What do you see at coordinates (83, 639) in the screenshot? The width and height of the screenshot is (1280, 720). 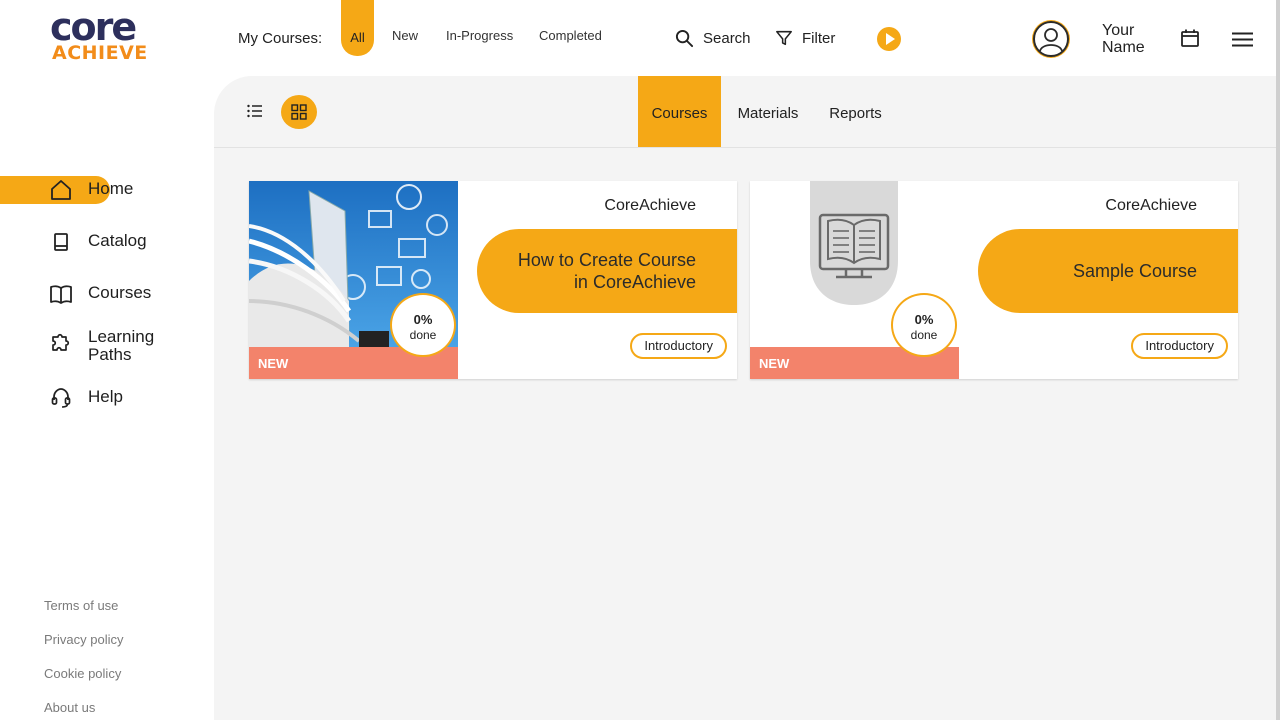 I see `privacy-policy-link: Privacy policy` at bounding box center [83, 639].